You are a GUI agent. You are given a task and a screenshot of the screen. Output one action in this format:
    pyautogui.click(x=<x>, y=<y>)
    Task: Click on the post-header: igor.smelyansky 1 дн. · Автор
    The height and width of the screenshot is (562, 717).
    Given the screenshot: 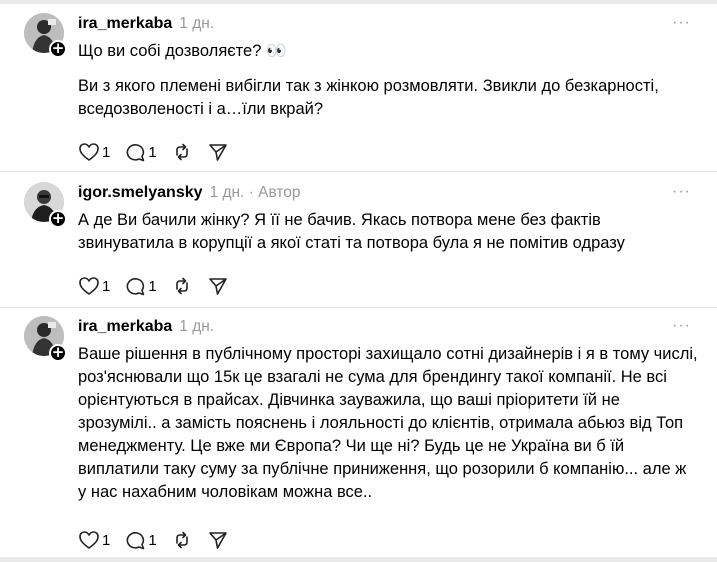 What is the action you would take?
    pyautogui.click(x=189, y=193)
    